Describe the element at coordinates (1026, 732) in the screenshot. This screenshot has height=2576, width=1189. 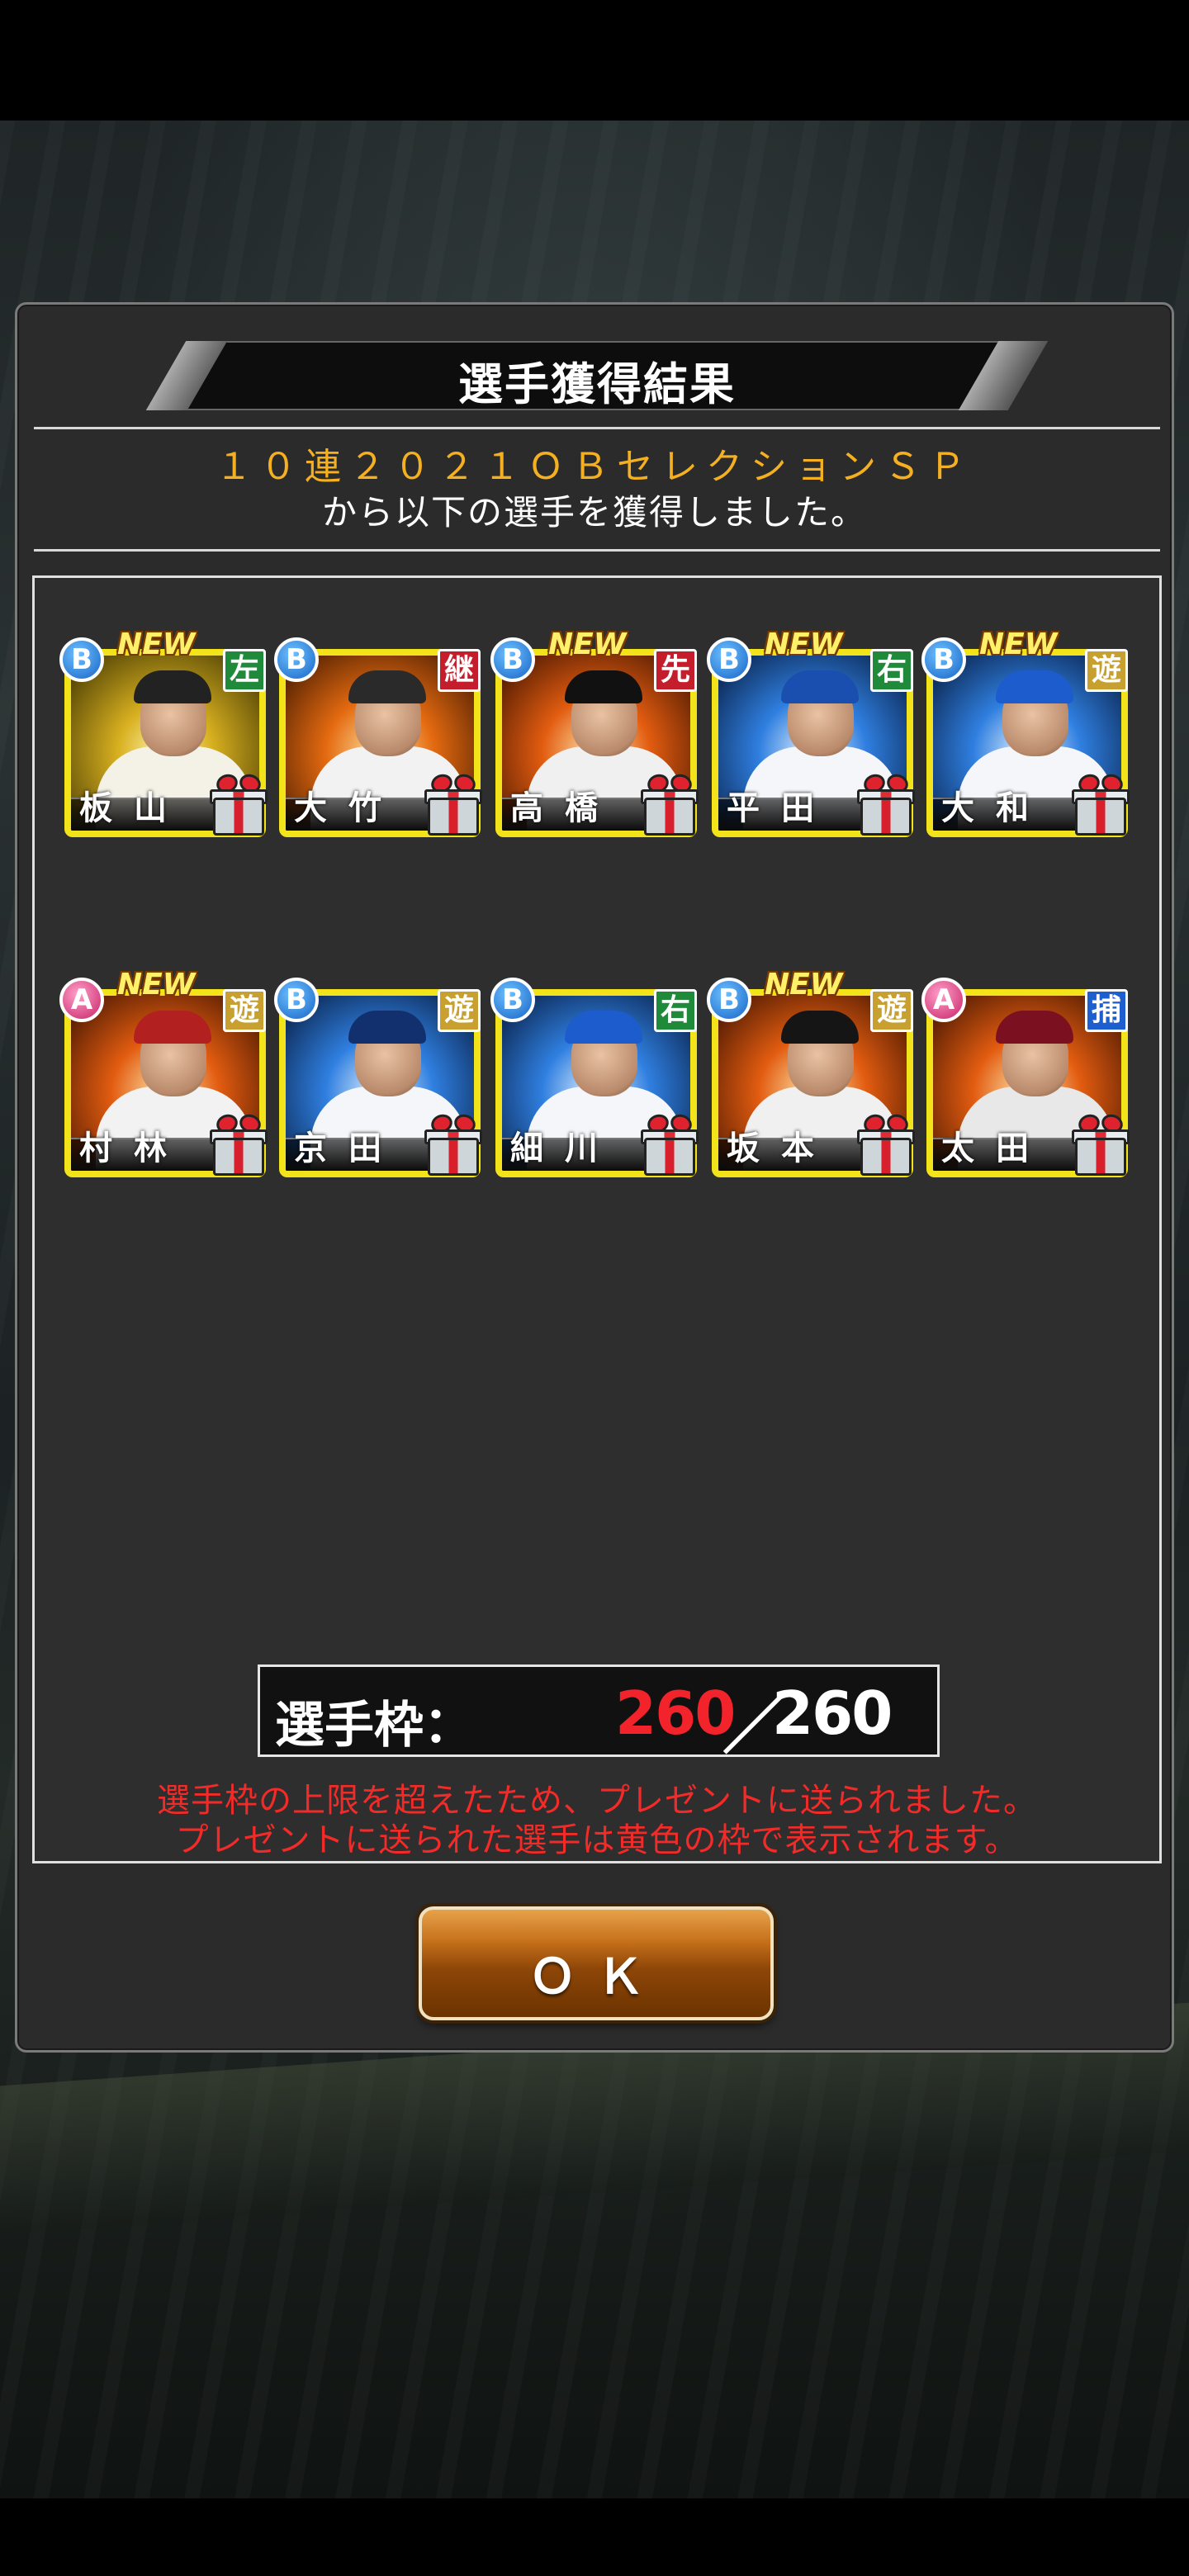
I see `player-card: 大和 B 遊 NEW` at that location.